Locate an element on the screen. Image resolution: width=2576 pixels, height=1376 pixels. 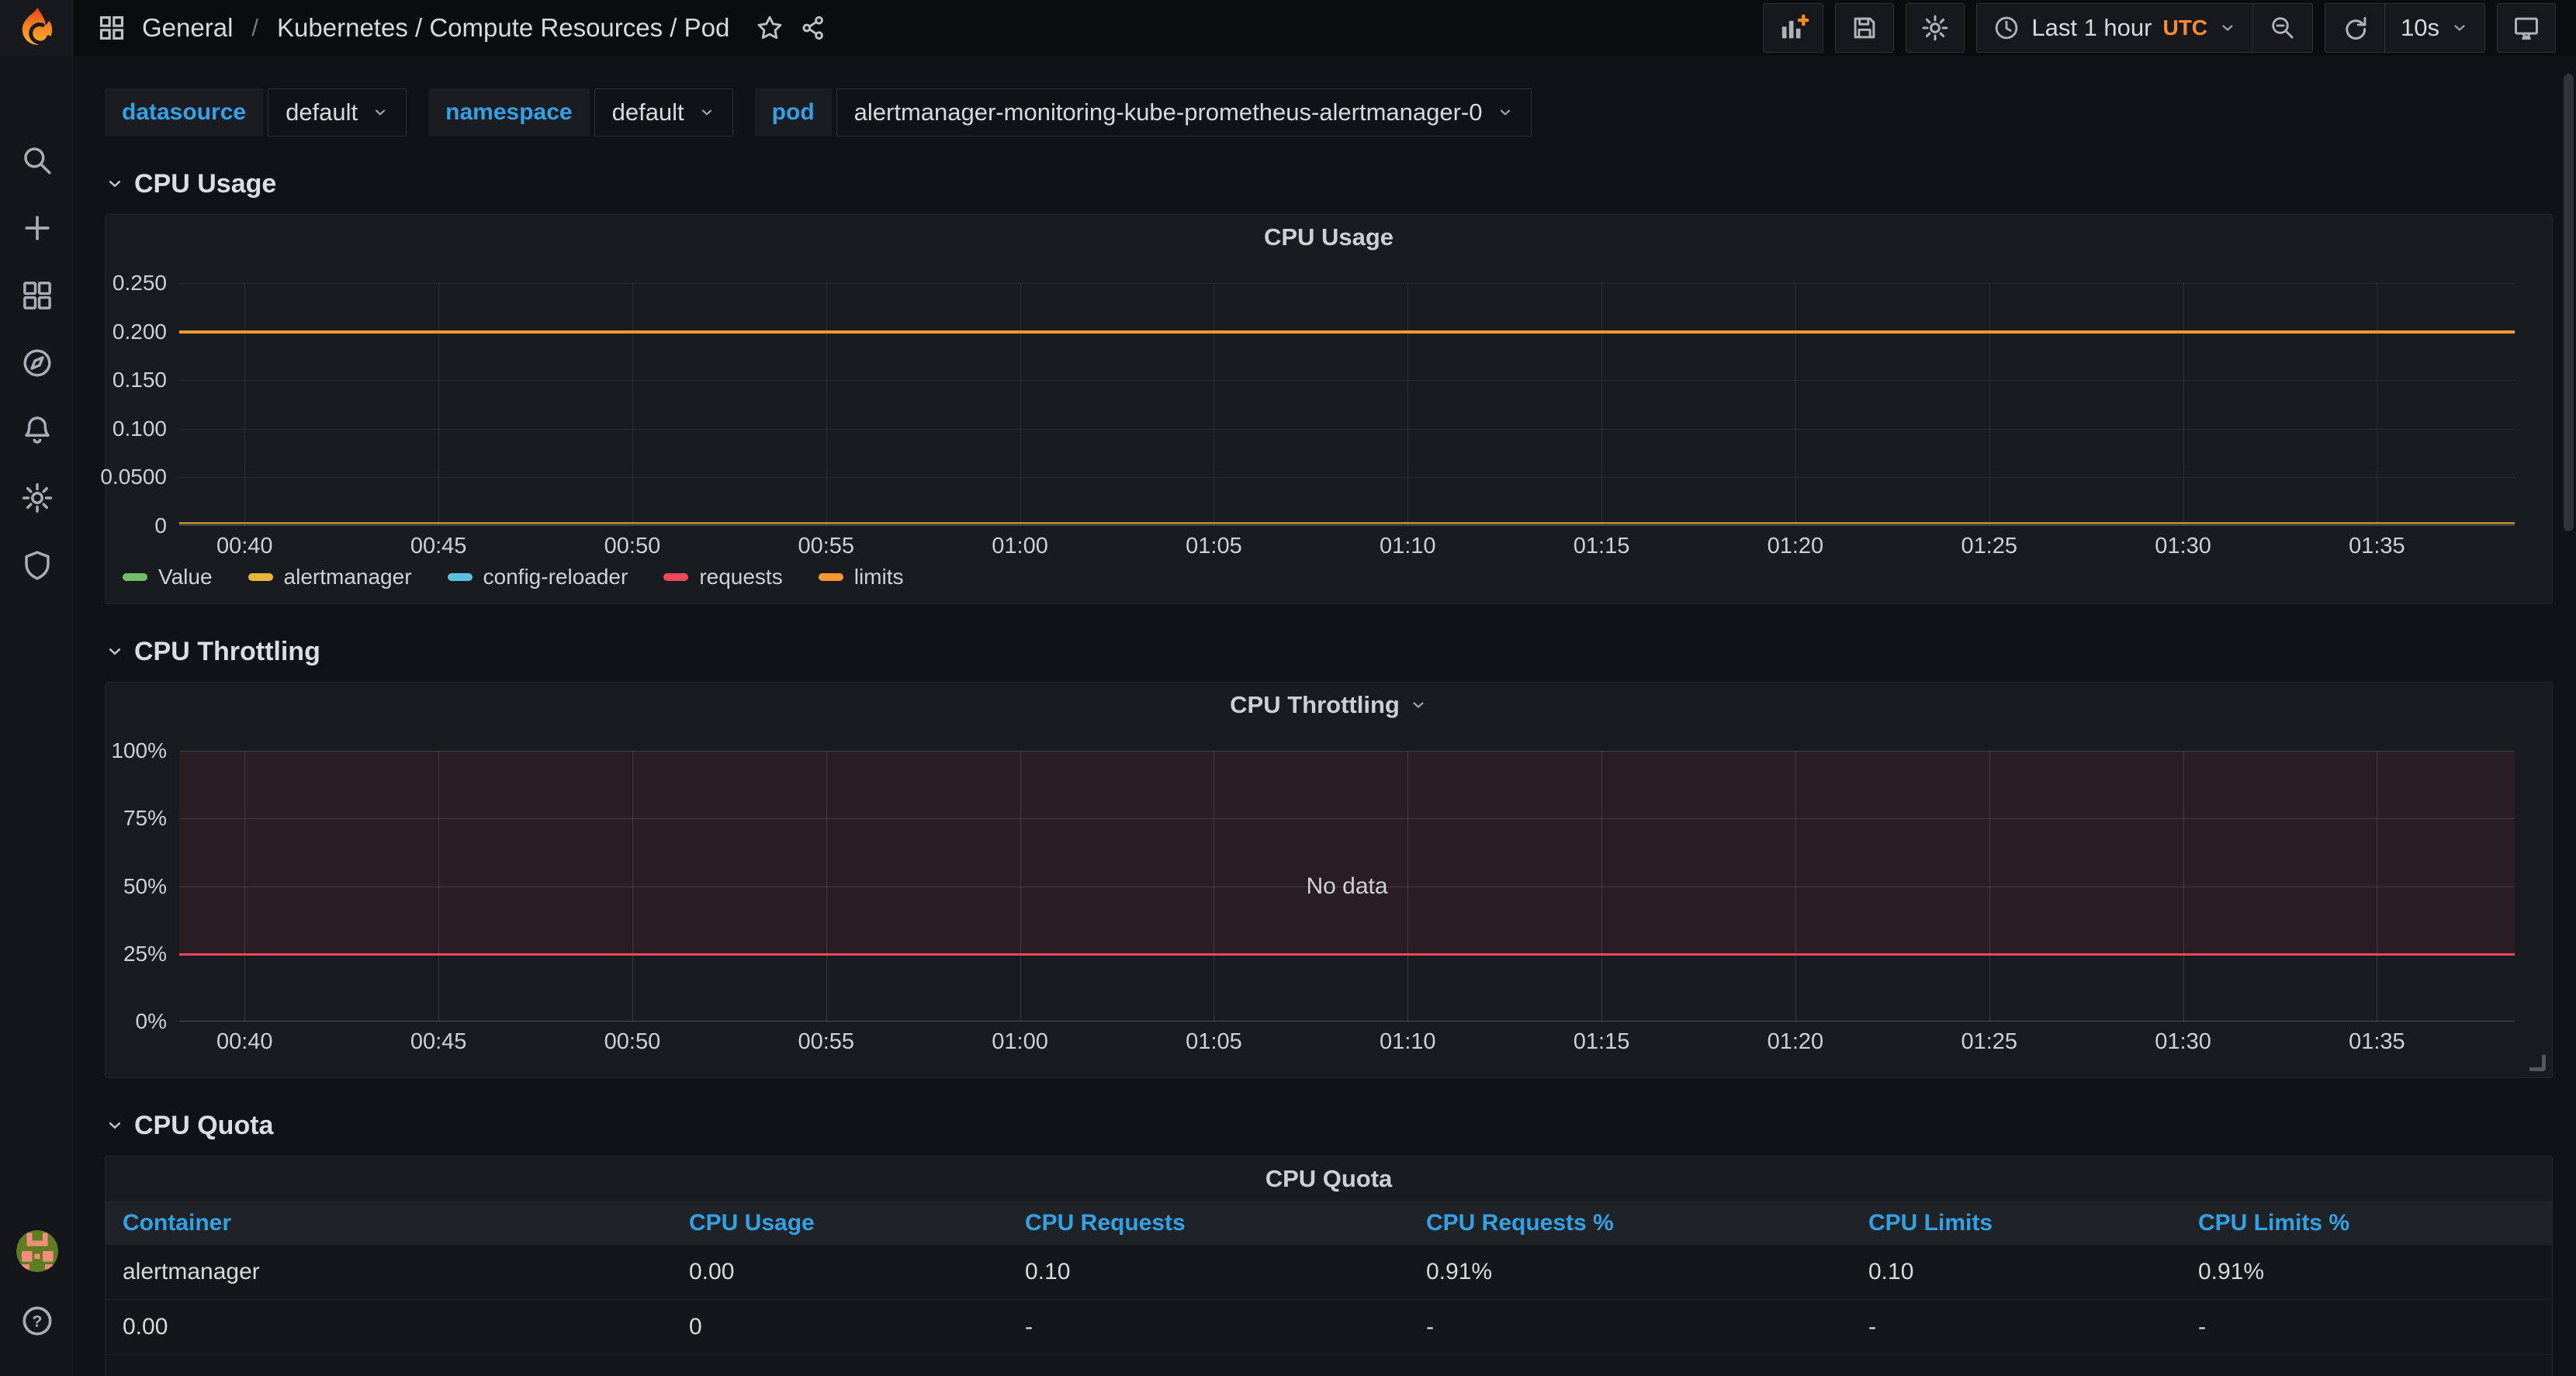
variable-value-datasource: default is located at coordinates (337, 112).